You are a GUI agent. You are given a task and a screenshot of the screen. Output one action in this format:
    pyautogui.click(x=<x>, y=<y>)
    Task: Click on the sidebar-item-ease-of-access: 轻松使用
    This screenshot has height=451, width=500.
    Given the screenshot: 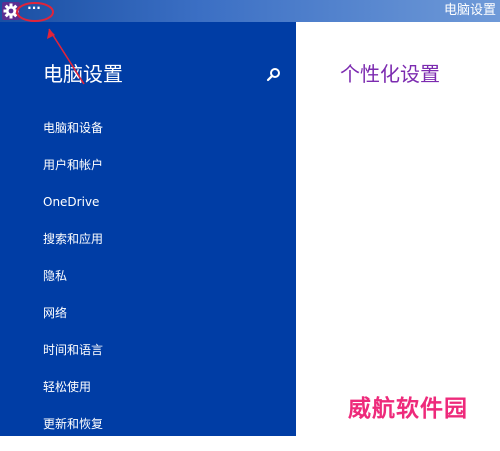 What is the action you would take?
    pyautogui.click(x=163, y=395)
    